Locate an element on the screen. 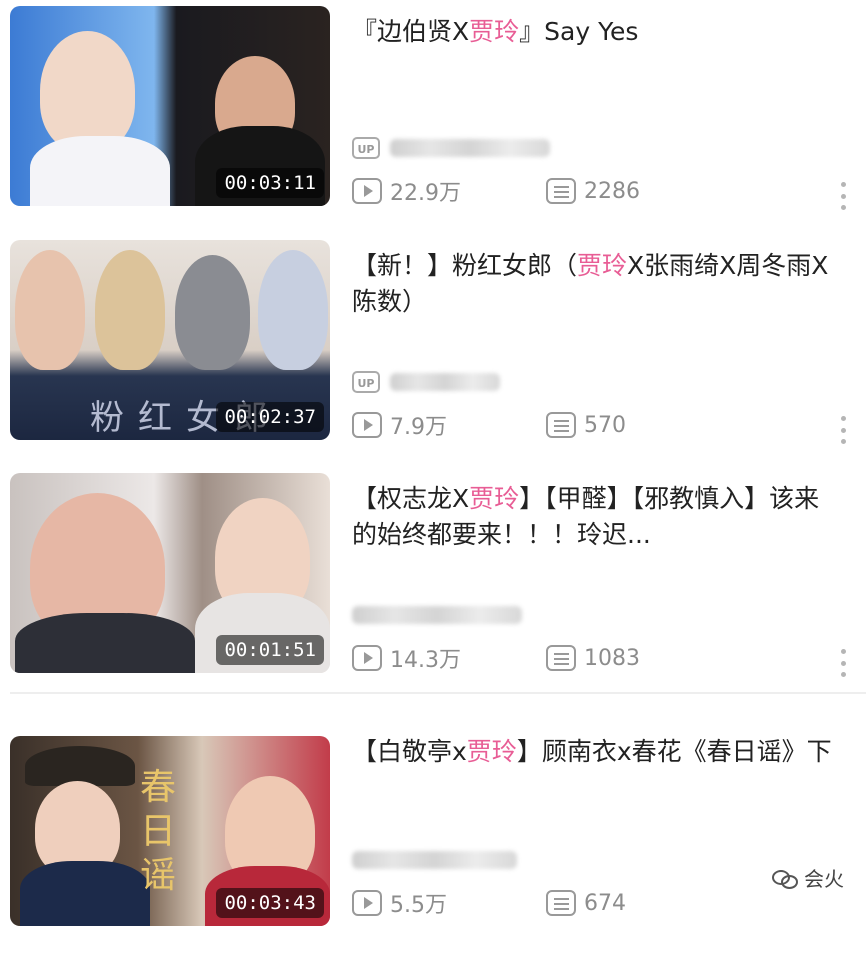 Image resolution: width=866 pixels, height=956 pixels. video-thumbnail: 00:01:51 is located at coordinates (170, 573).